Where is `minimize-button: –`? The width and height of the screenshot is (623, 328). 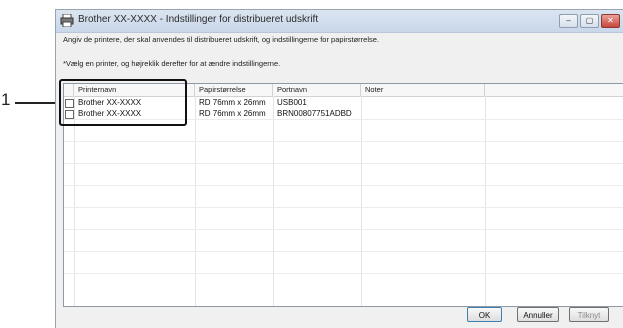
minimize-button: – is located at coordinates (568, 21).